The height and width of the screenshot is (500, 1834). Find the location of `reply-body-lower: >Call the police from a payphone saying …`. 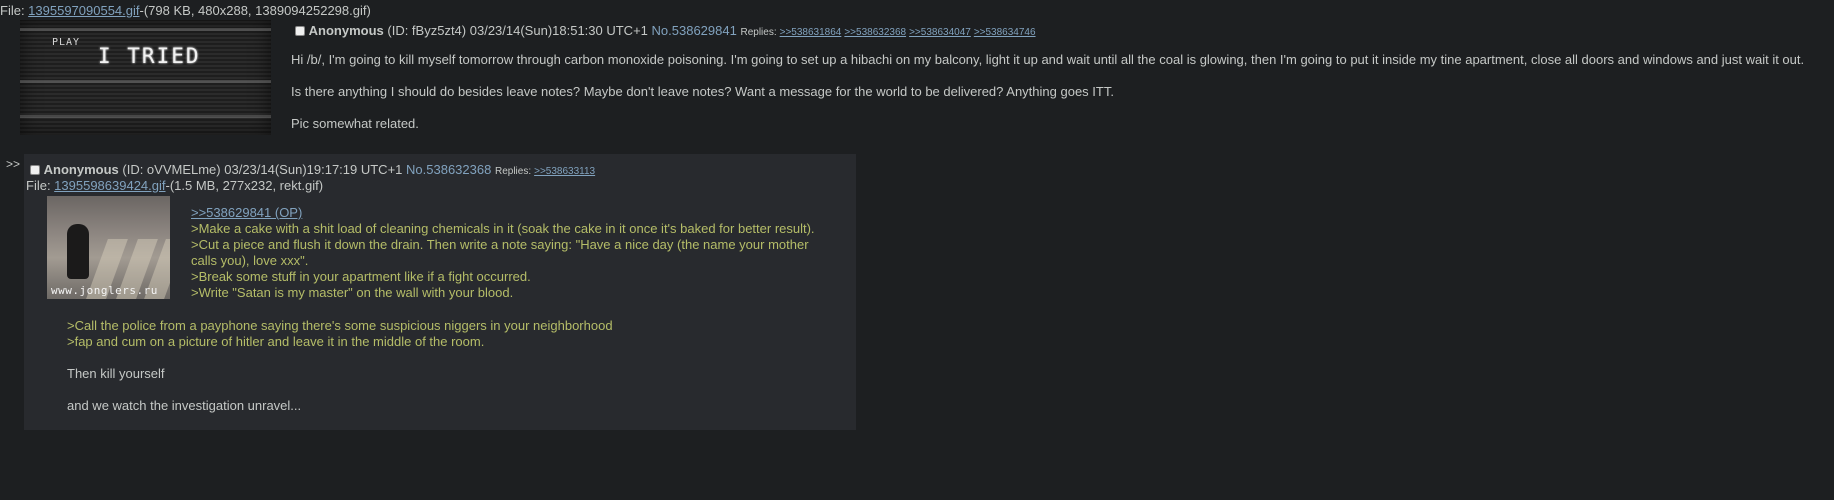

reply-body-lower: >Call the police from a payphone saying … is located at coordinates (447, 366).